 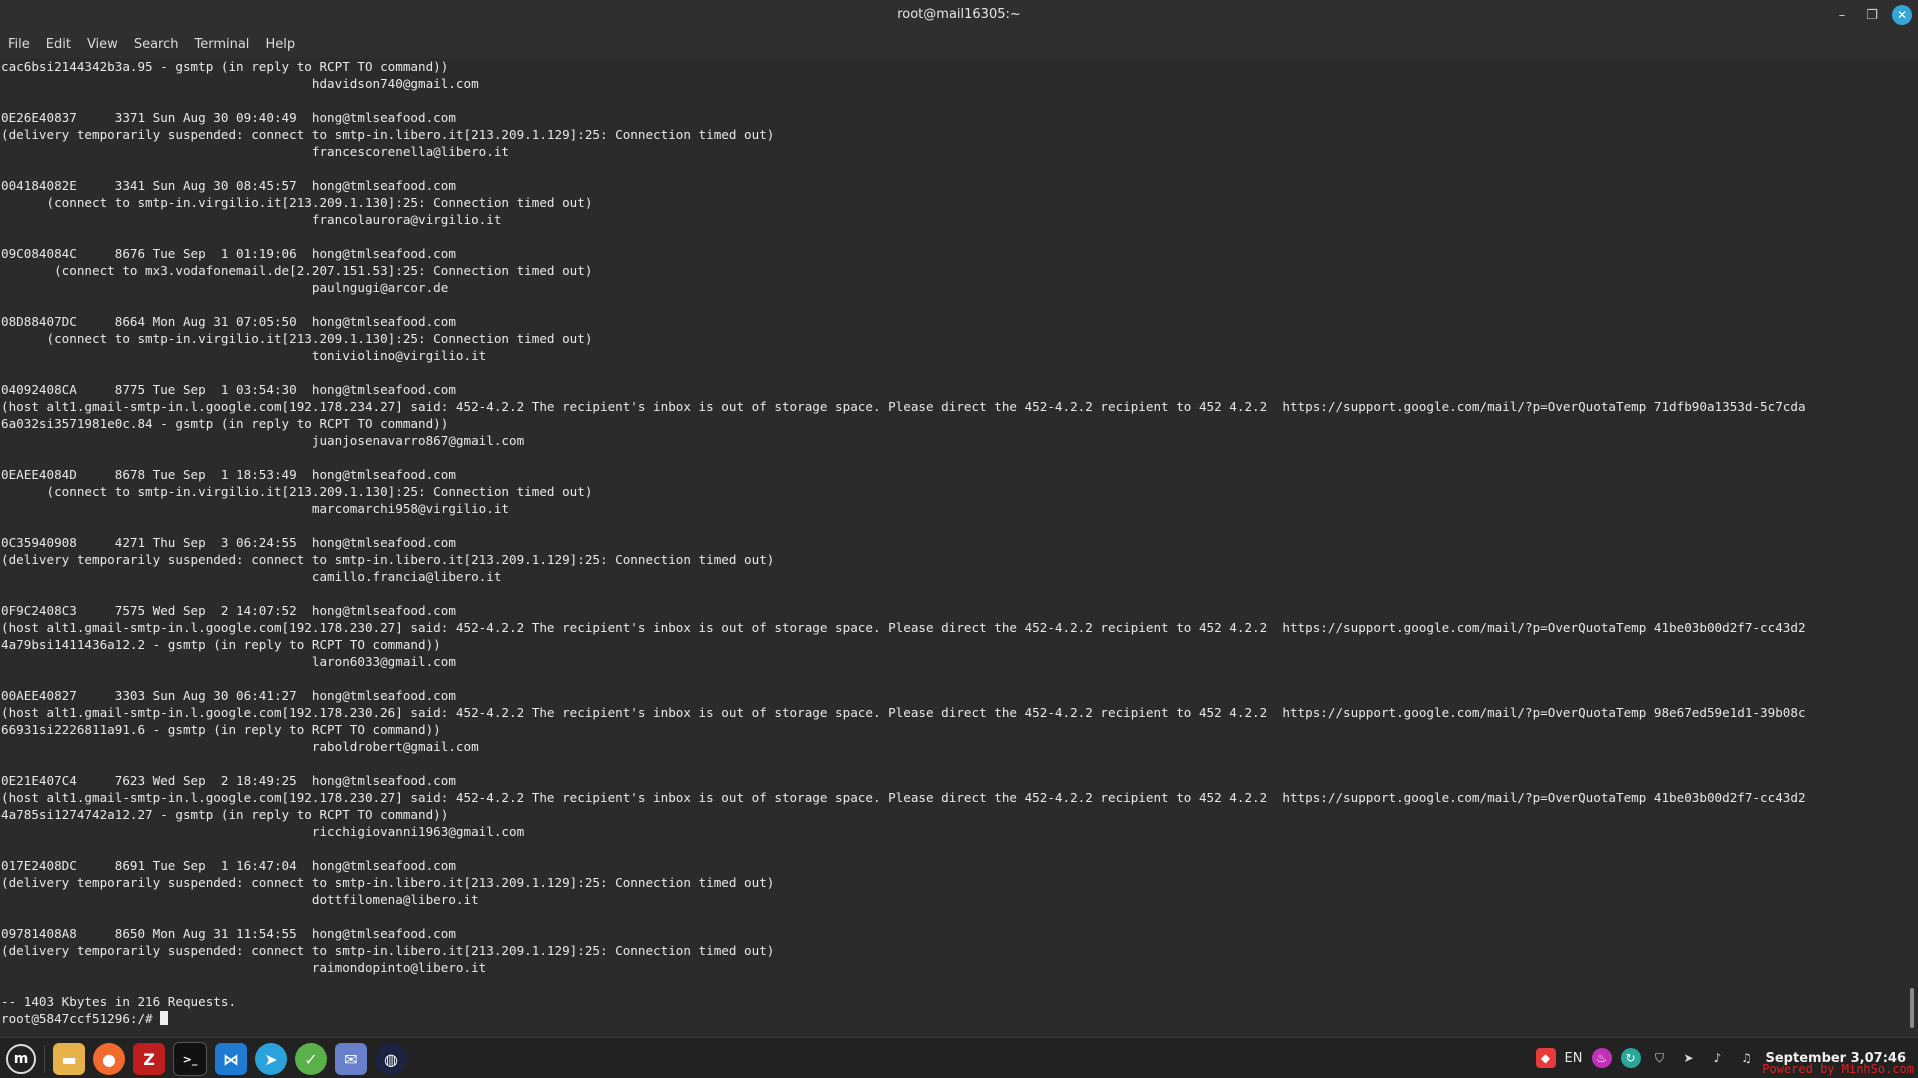 I want to click on sound-icon: ♫, so click(x=1747, y=1058).